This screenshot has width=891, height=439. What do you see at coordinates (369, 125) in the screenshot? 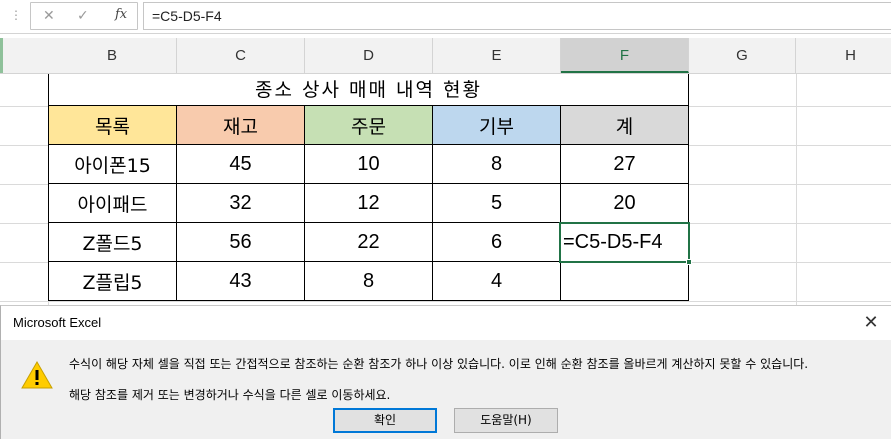
I see `header-cell-order: 주문` at bounding box center [369, 125].